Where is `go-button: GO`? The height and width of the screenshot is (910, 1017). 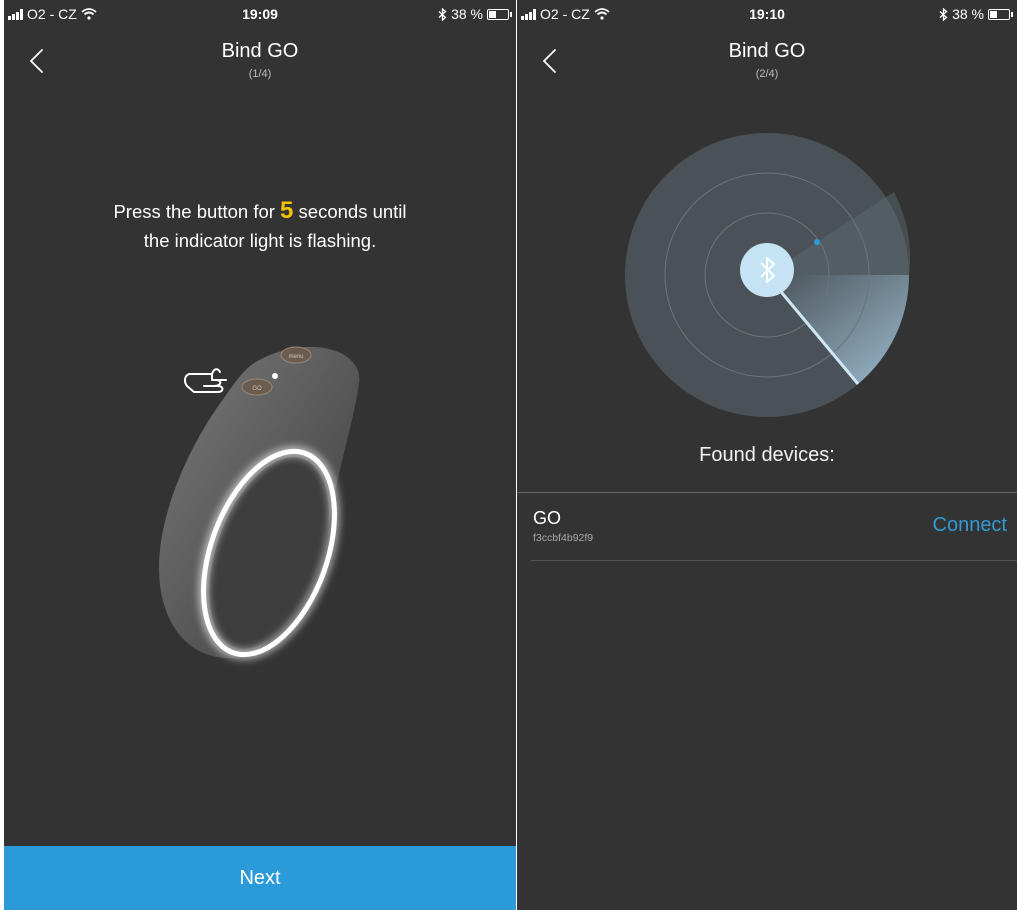
go-button: GO is located at coordinates (257, 387).